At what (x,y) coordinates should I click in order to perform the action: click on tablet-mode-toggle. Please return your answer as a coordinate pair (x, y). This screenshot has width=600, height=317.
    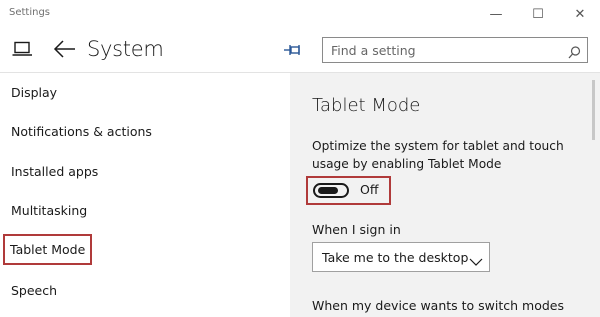
    Looking at the image, I should click on (331, 190).